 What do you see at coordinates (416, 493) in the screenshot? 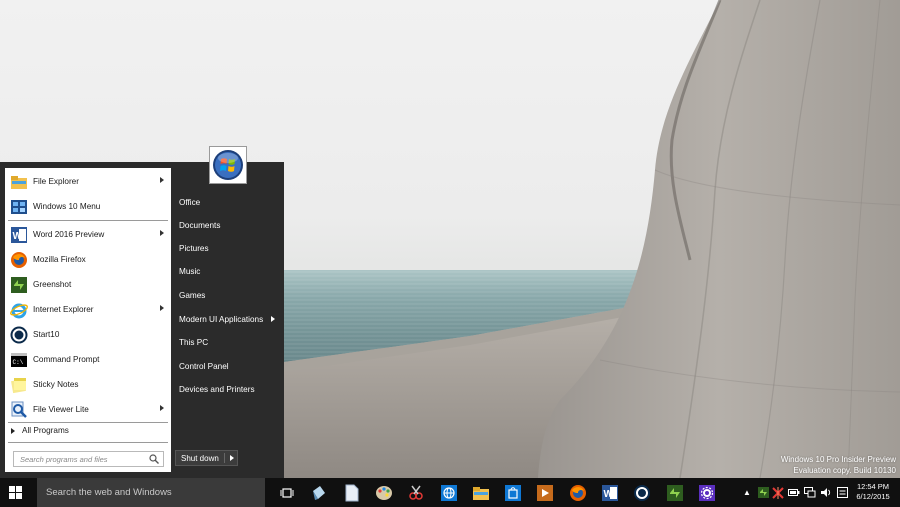
I see `snipping-icon` at bounding box center [416, 493].